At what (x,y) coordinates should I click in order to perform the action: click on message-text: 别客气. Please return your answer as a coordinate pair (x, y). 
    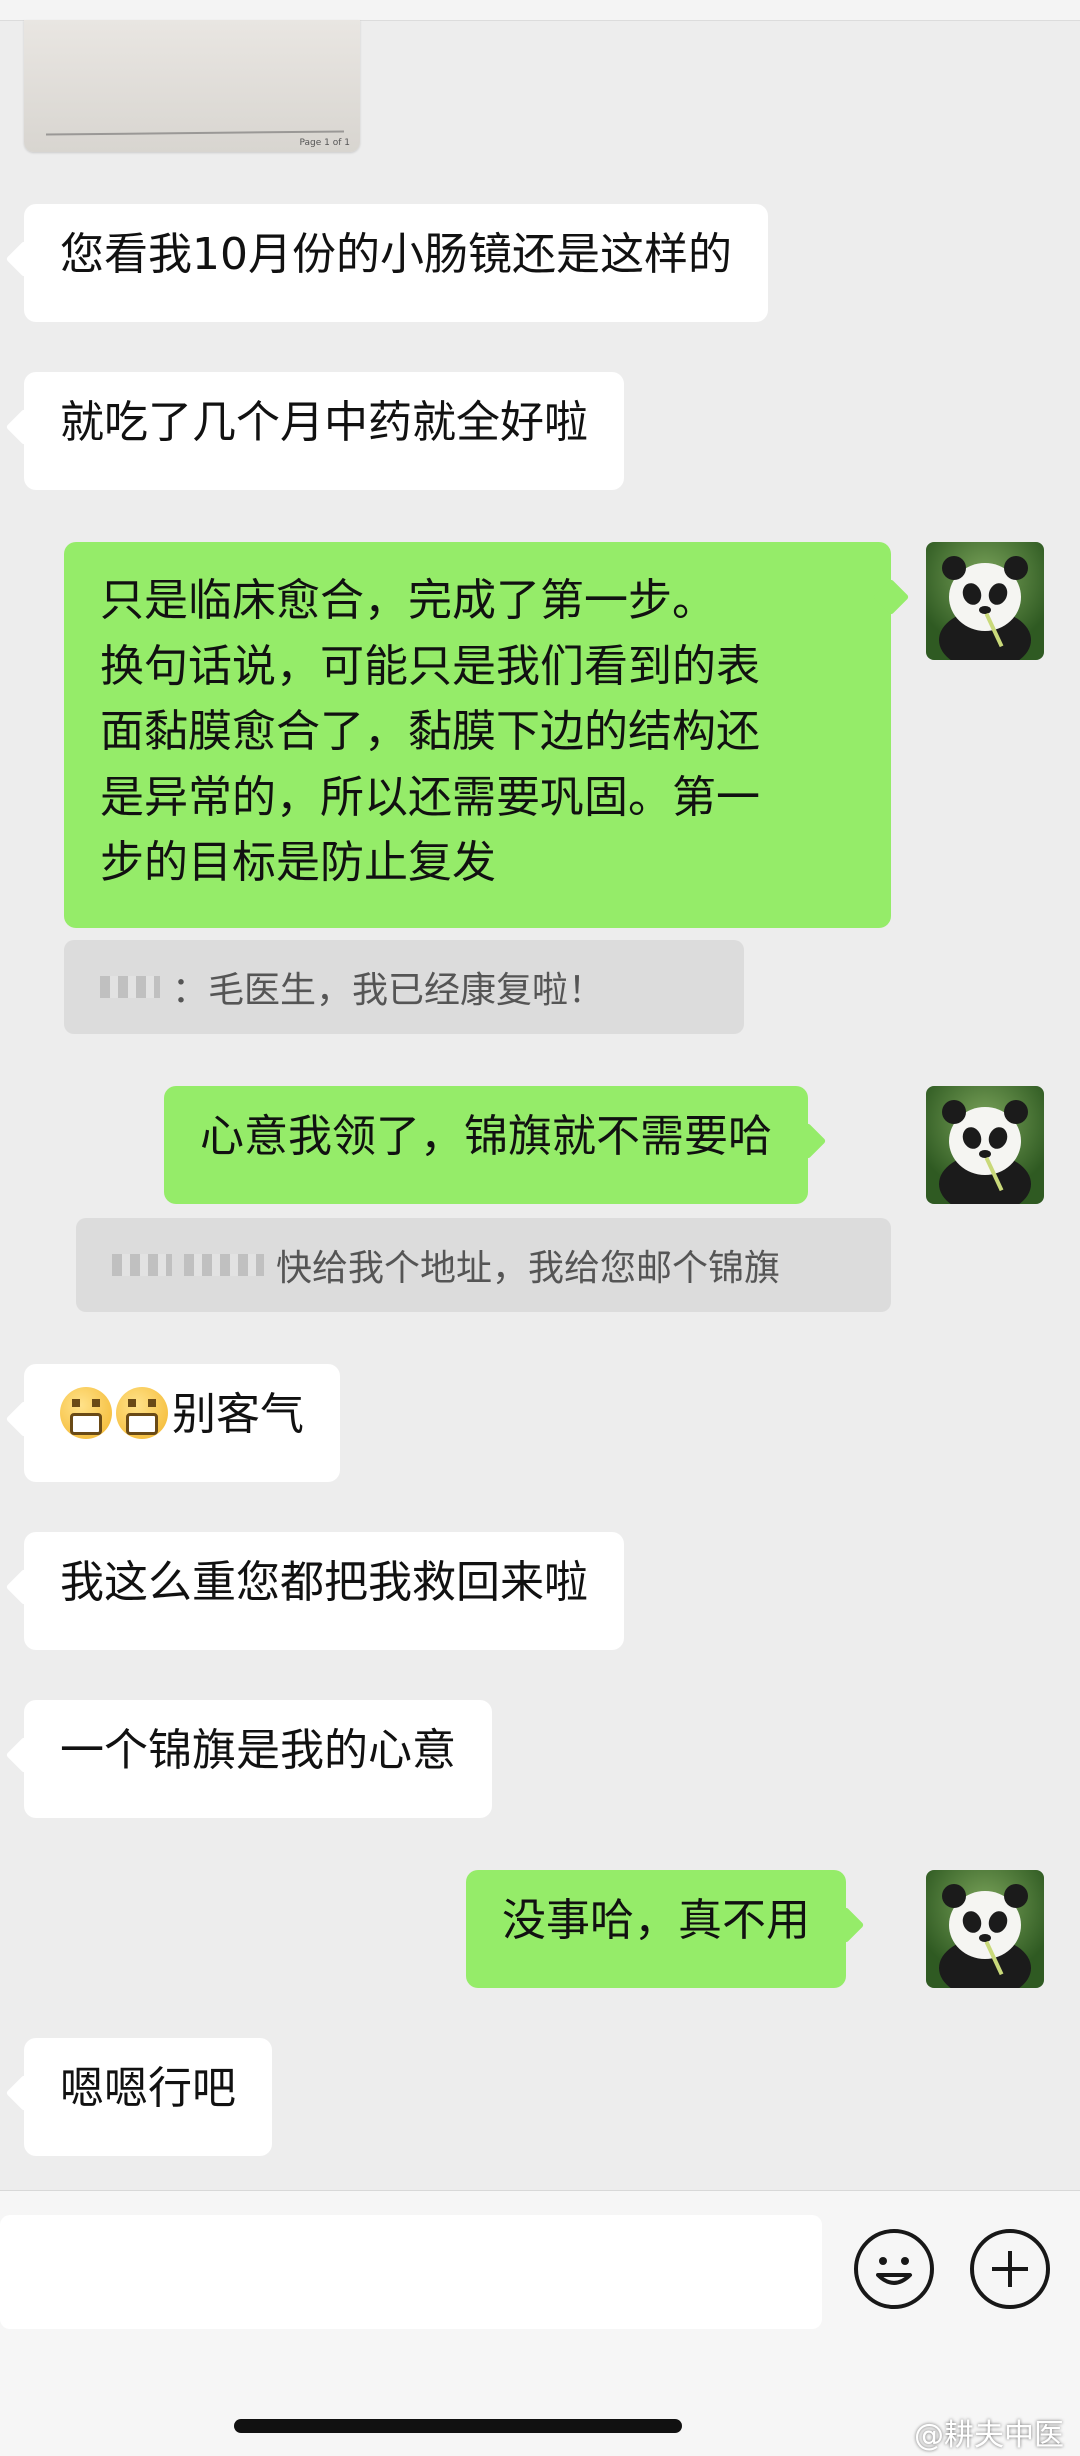
    Looking at the image, I should click on (238, 1414).